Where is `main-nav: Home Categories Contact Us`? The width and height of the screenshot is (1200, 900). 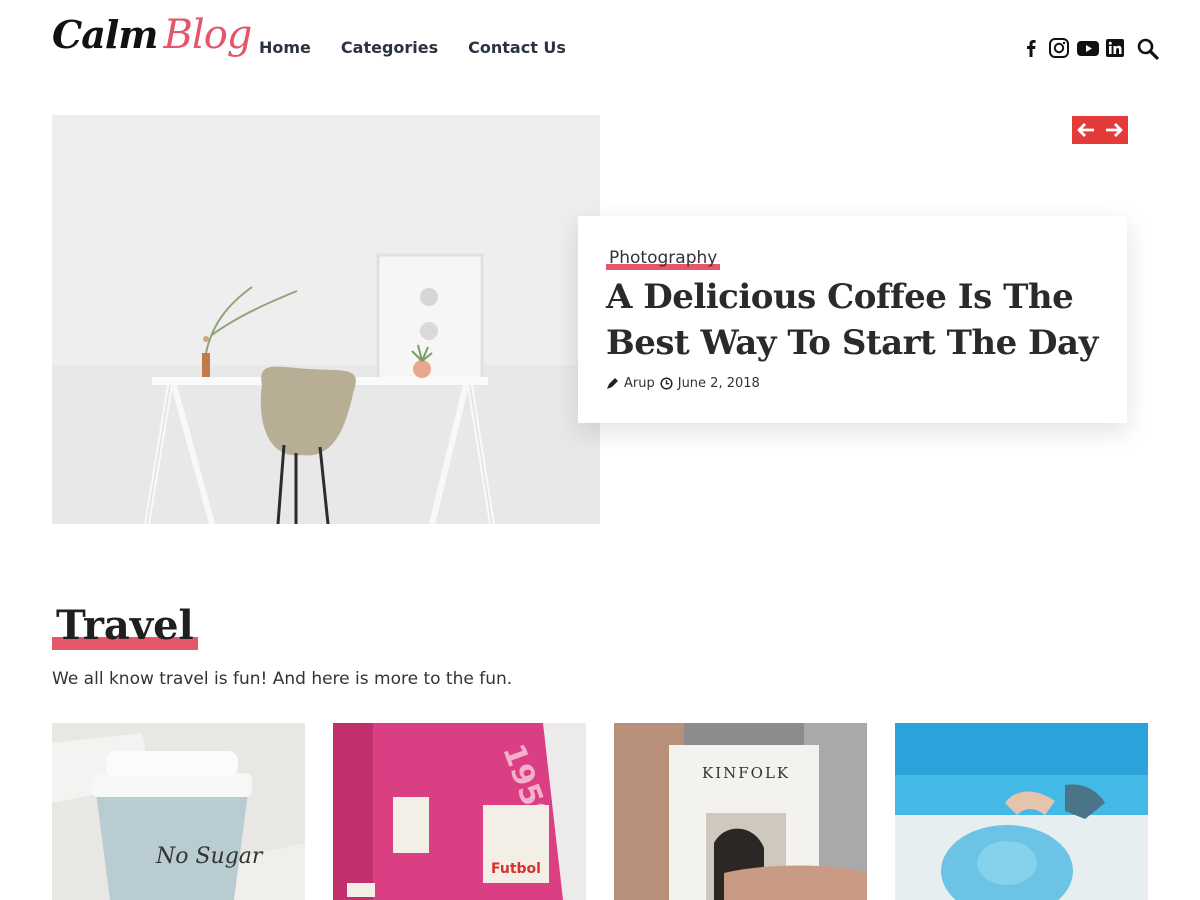
main-nav: Home Categories Contact Us is located at coordinates (412, 47).